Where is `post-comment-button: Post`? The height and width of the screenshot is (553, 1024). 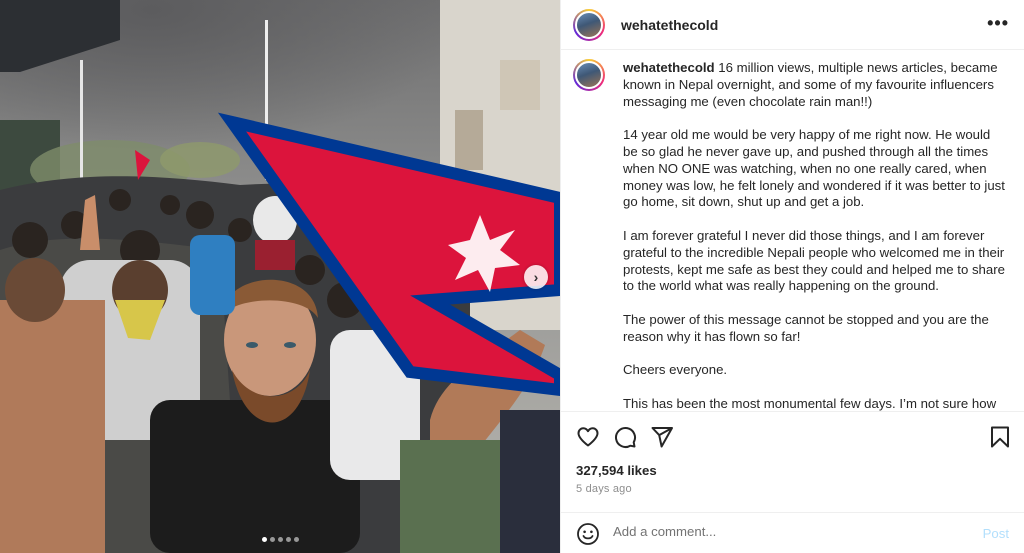 post-comment-button: Post is located at coordinates (996, 533).